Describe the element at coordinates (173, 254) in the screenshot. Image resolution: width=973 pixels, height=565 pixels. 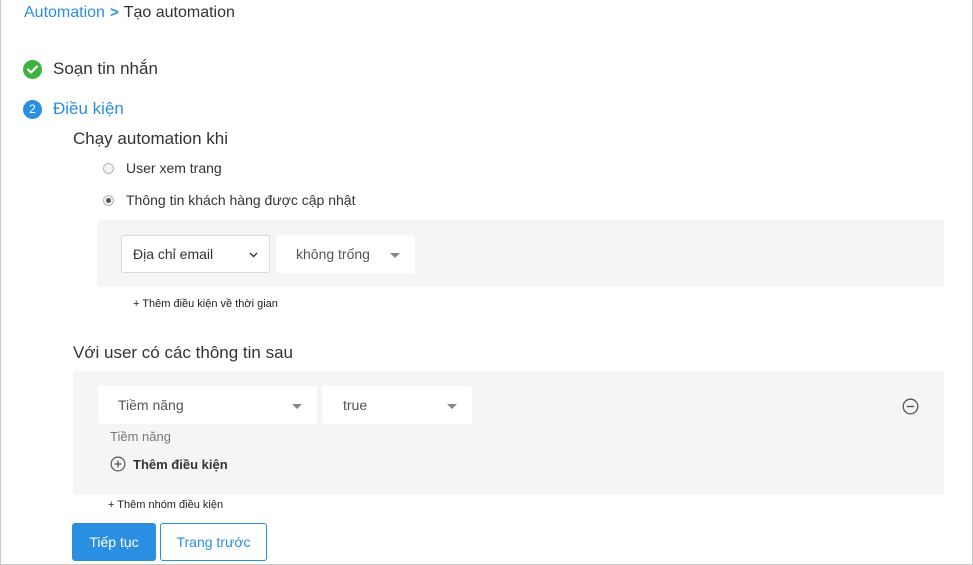
I see `select-value: Địa chỉ email` at that location.